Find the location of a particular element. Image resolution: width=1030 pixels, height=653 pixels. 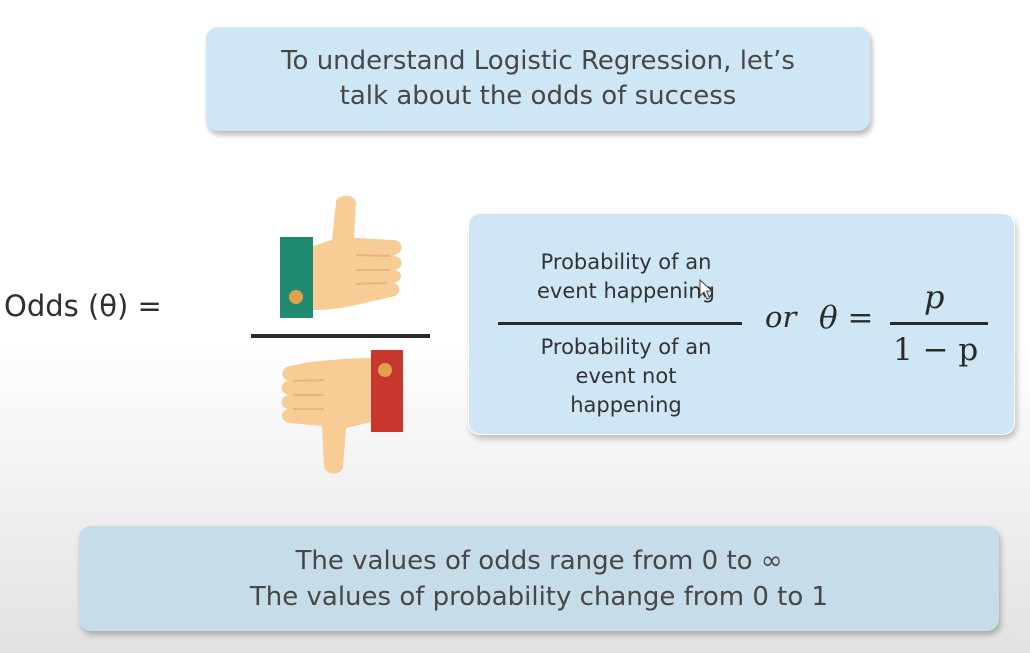

numerator-line-2: event happening is located at coordinates (626, 291).